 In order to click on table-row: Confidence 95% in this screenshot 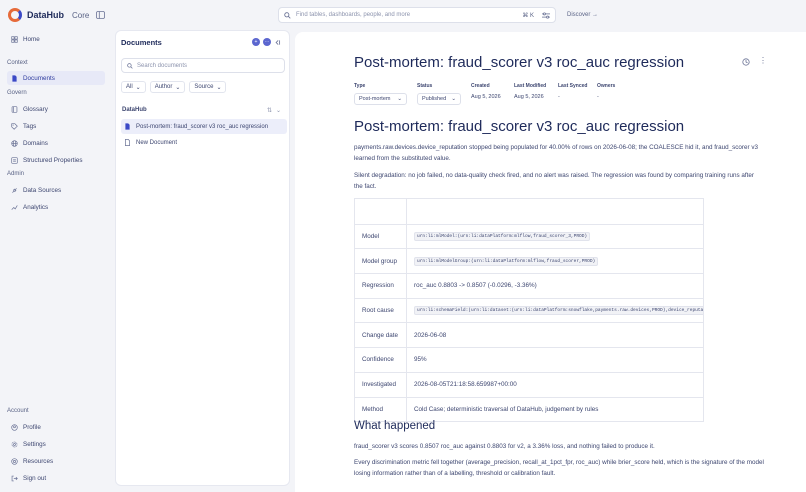, I will do `click(529, 359)`.